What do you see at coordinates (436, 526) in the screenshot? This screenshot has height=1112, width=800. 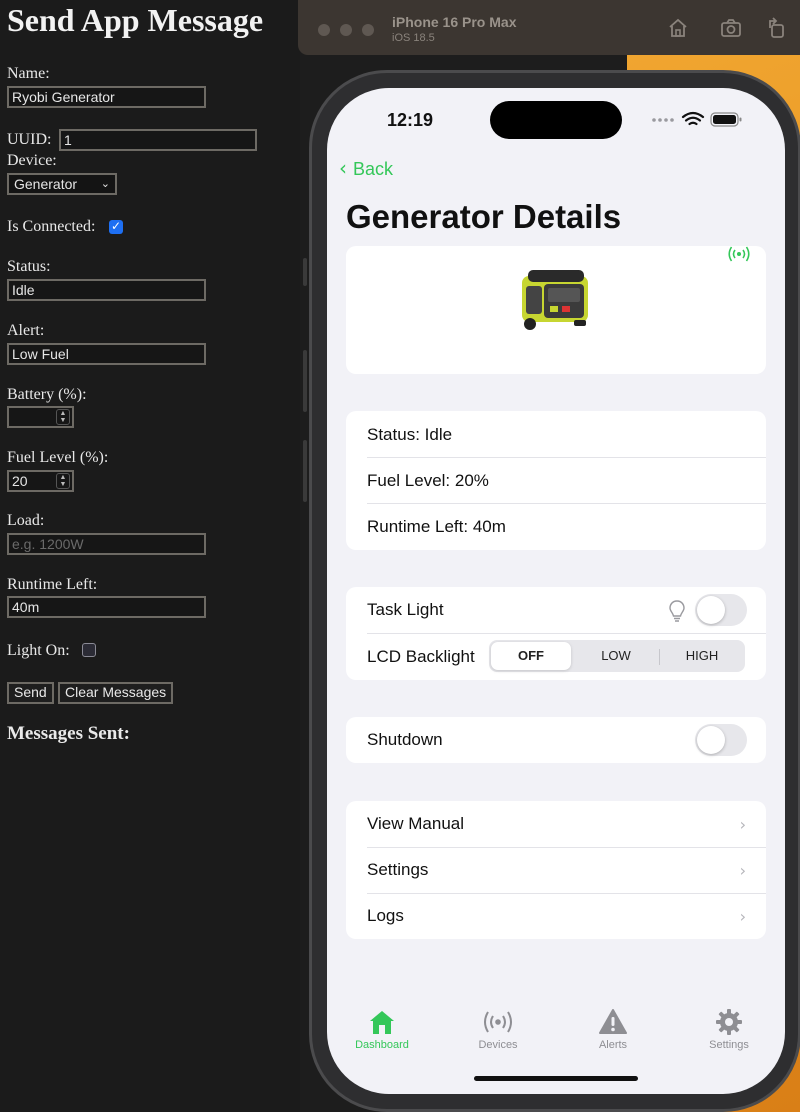 I see `runtime-left-row: Runtime Left: 40m` at bounding box center [436, 526].